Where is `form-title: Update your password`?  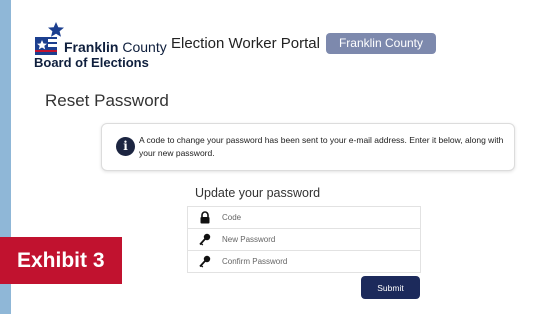 form-title: Update your password is located at coordinates (258, 193).